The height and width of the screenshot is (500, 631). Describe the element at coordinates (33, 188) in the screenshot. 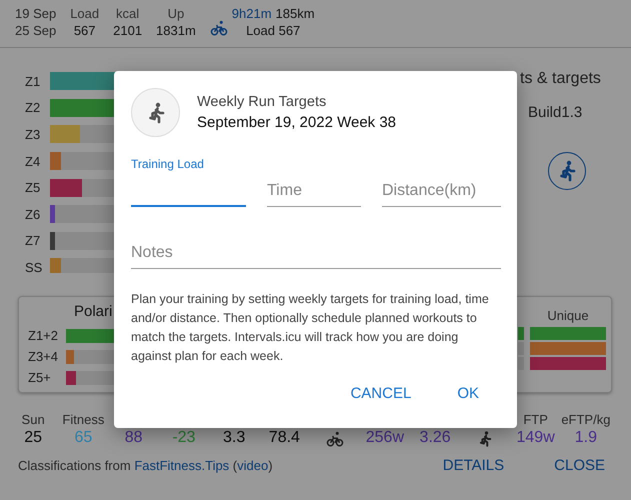

I see `zone-label: Z5` at that location.